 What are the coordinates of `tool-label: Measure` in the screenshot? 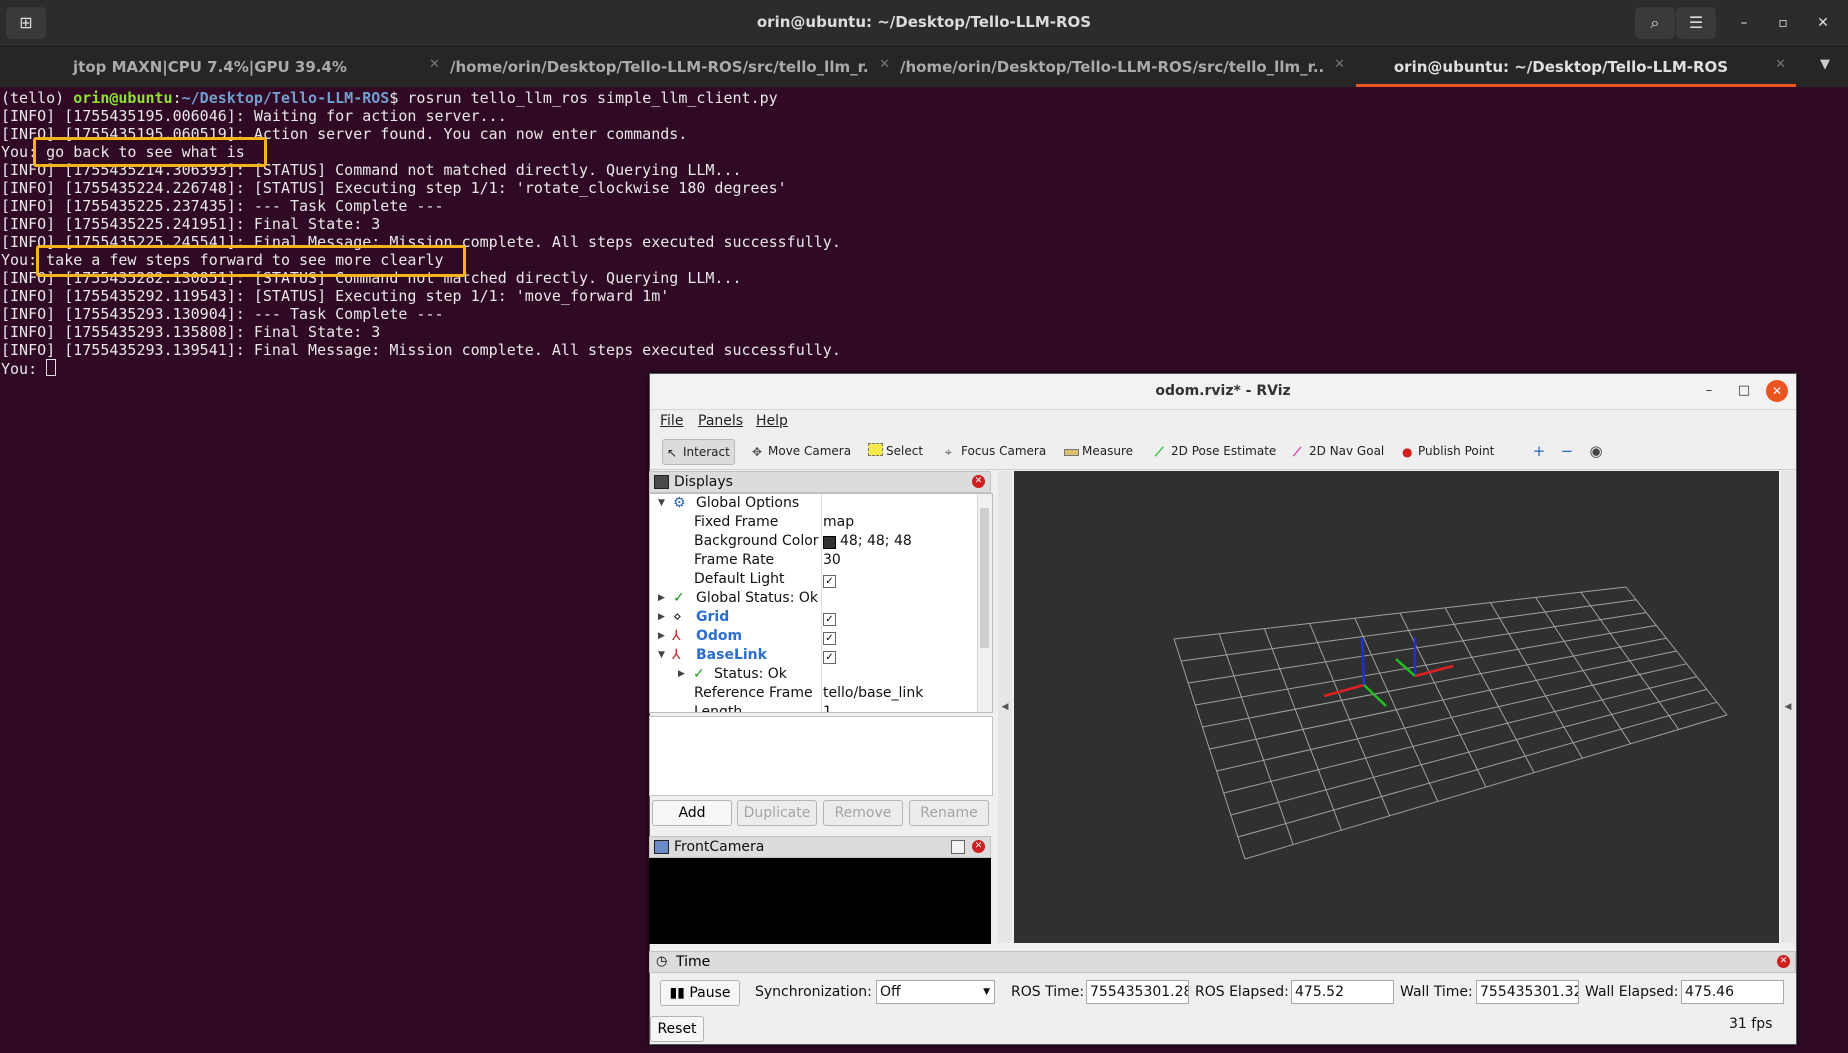 It's located at (1107, 451).